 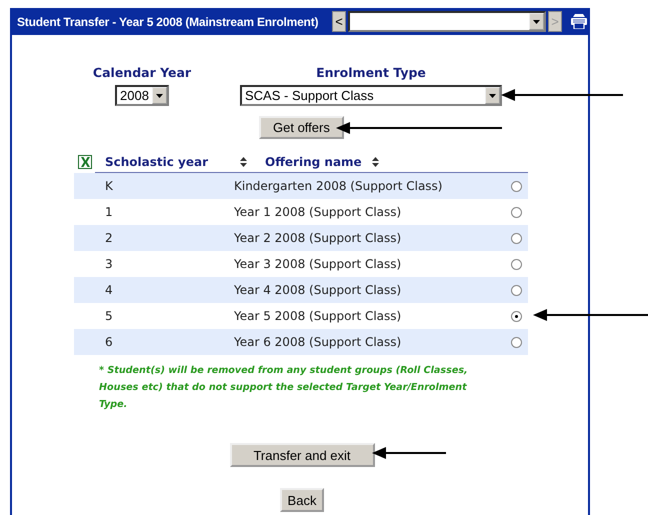 I want to click on year-select: 2008, so click(x=142, y=95).